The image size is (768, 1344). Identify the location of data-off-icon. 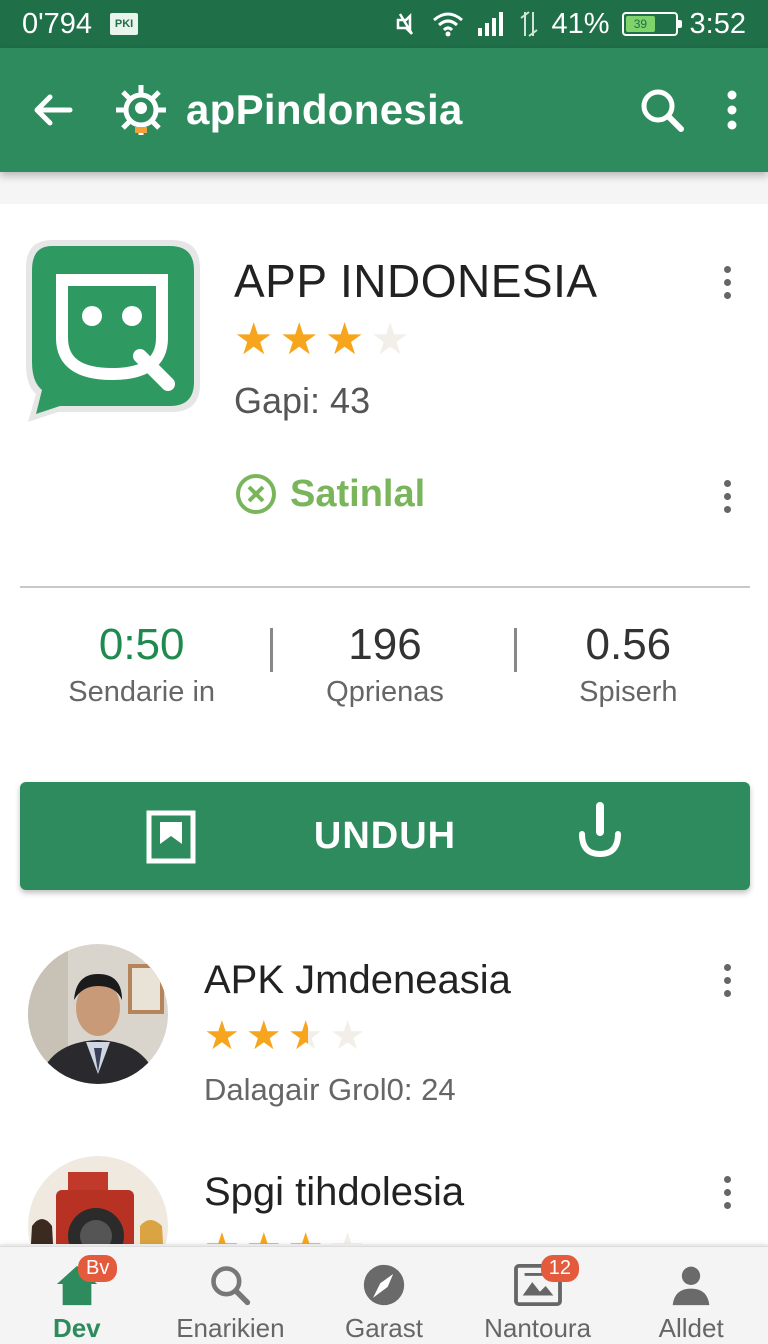
(528, 24).